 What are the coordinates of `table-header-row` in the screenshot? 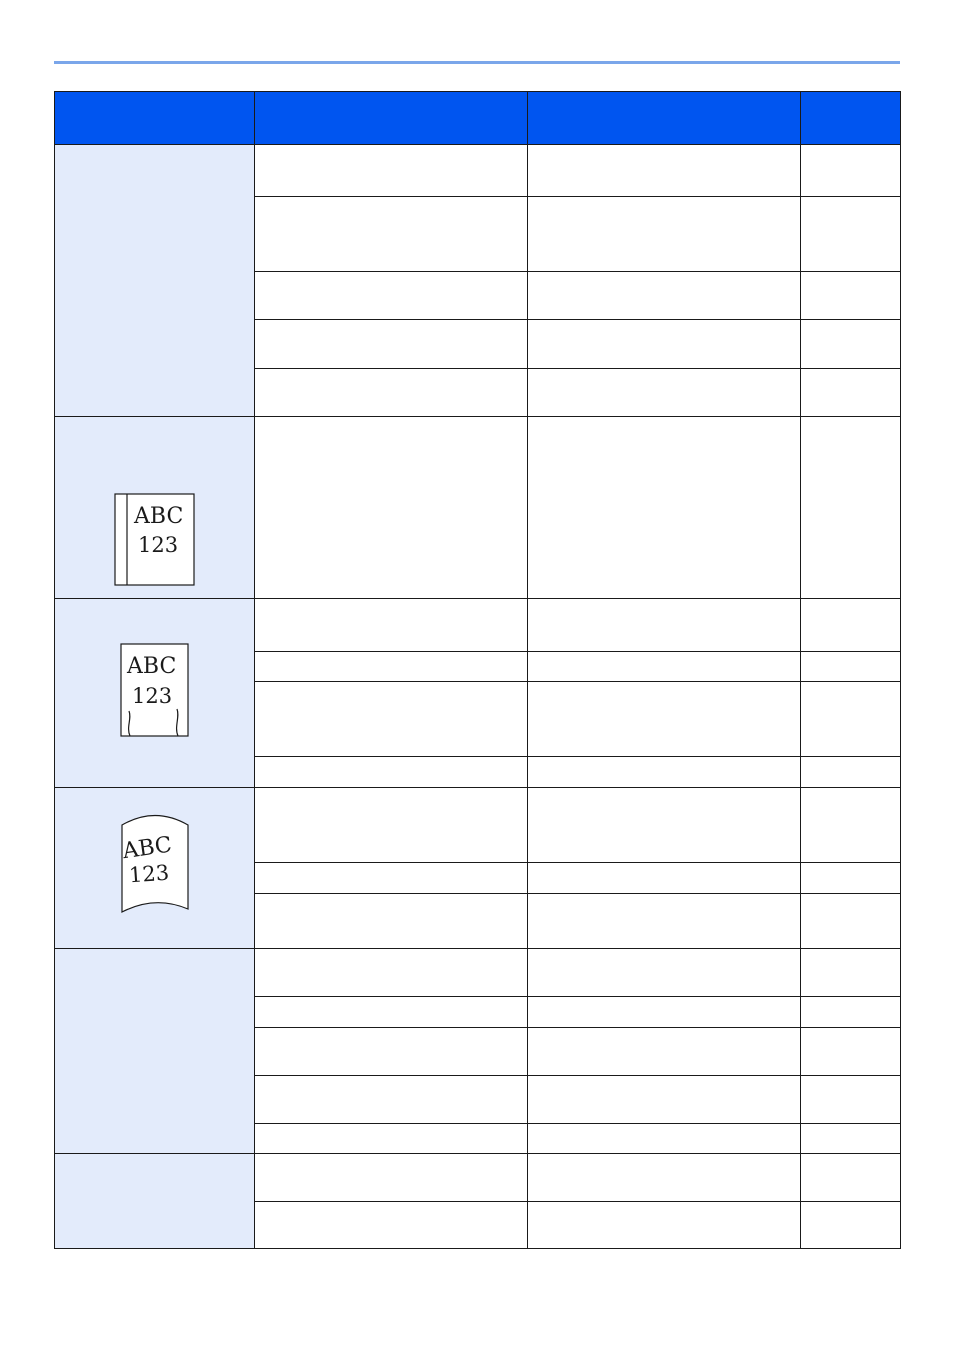 It's located at (477, 118).